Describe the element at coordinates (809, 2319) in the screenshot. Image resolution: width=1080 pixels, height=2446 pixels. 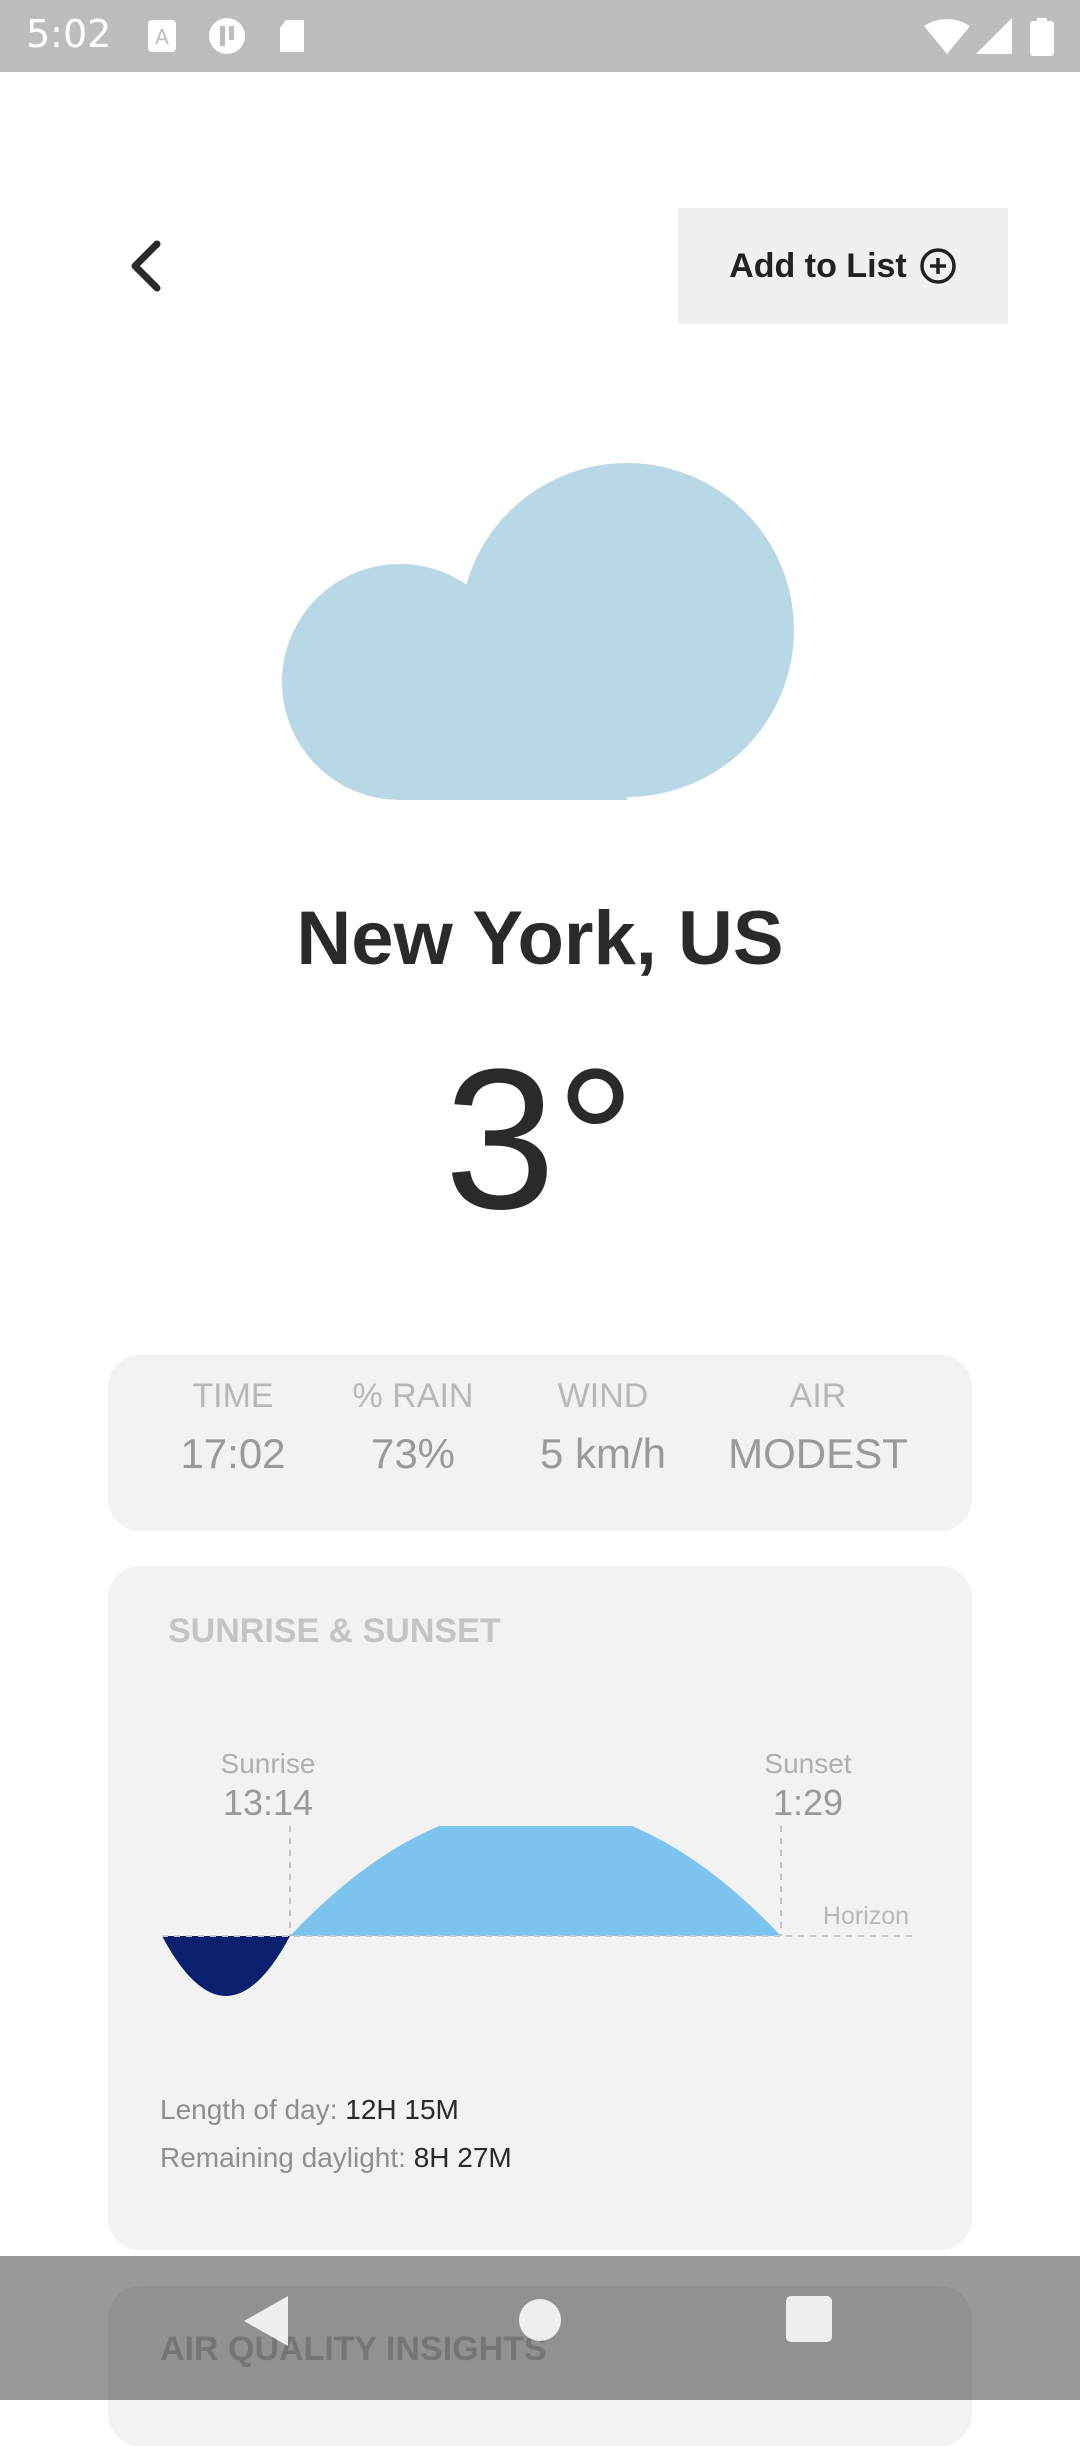
I see `nav-recents-icon` at that location.